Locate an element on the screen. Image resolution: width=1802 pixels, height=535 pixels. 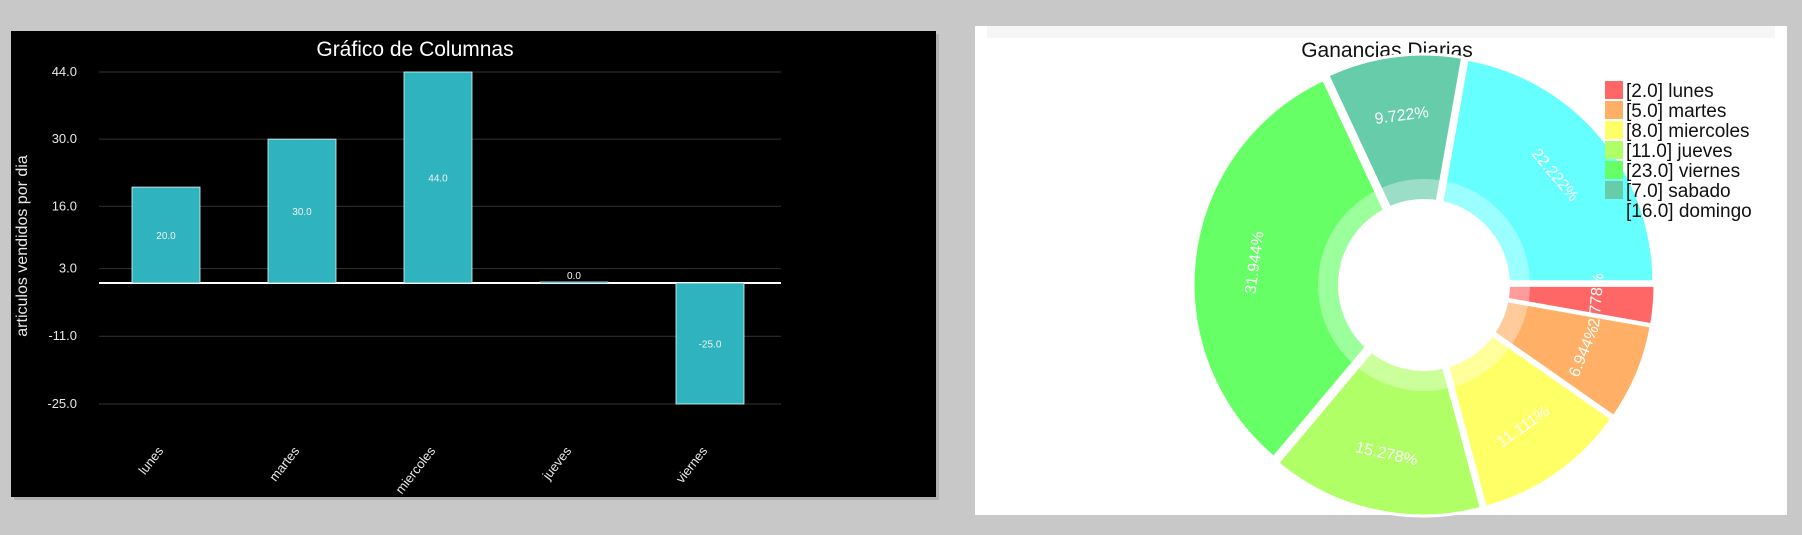
bar-value-label: 44.0 is located at coordinates (438, 179).